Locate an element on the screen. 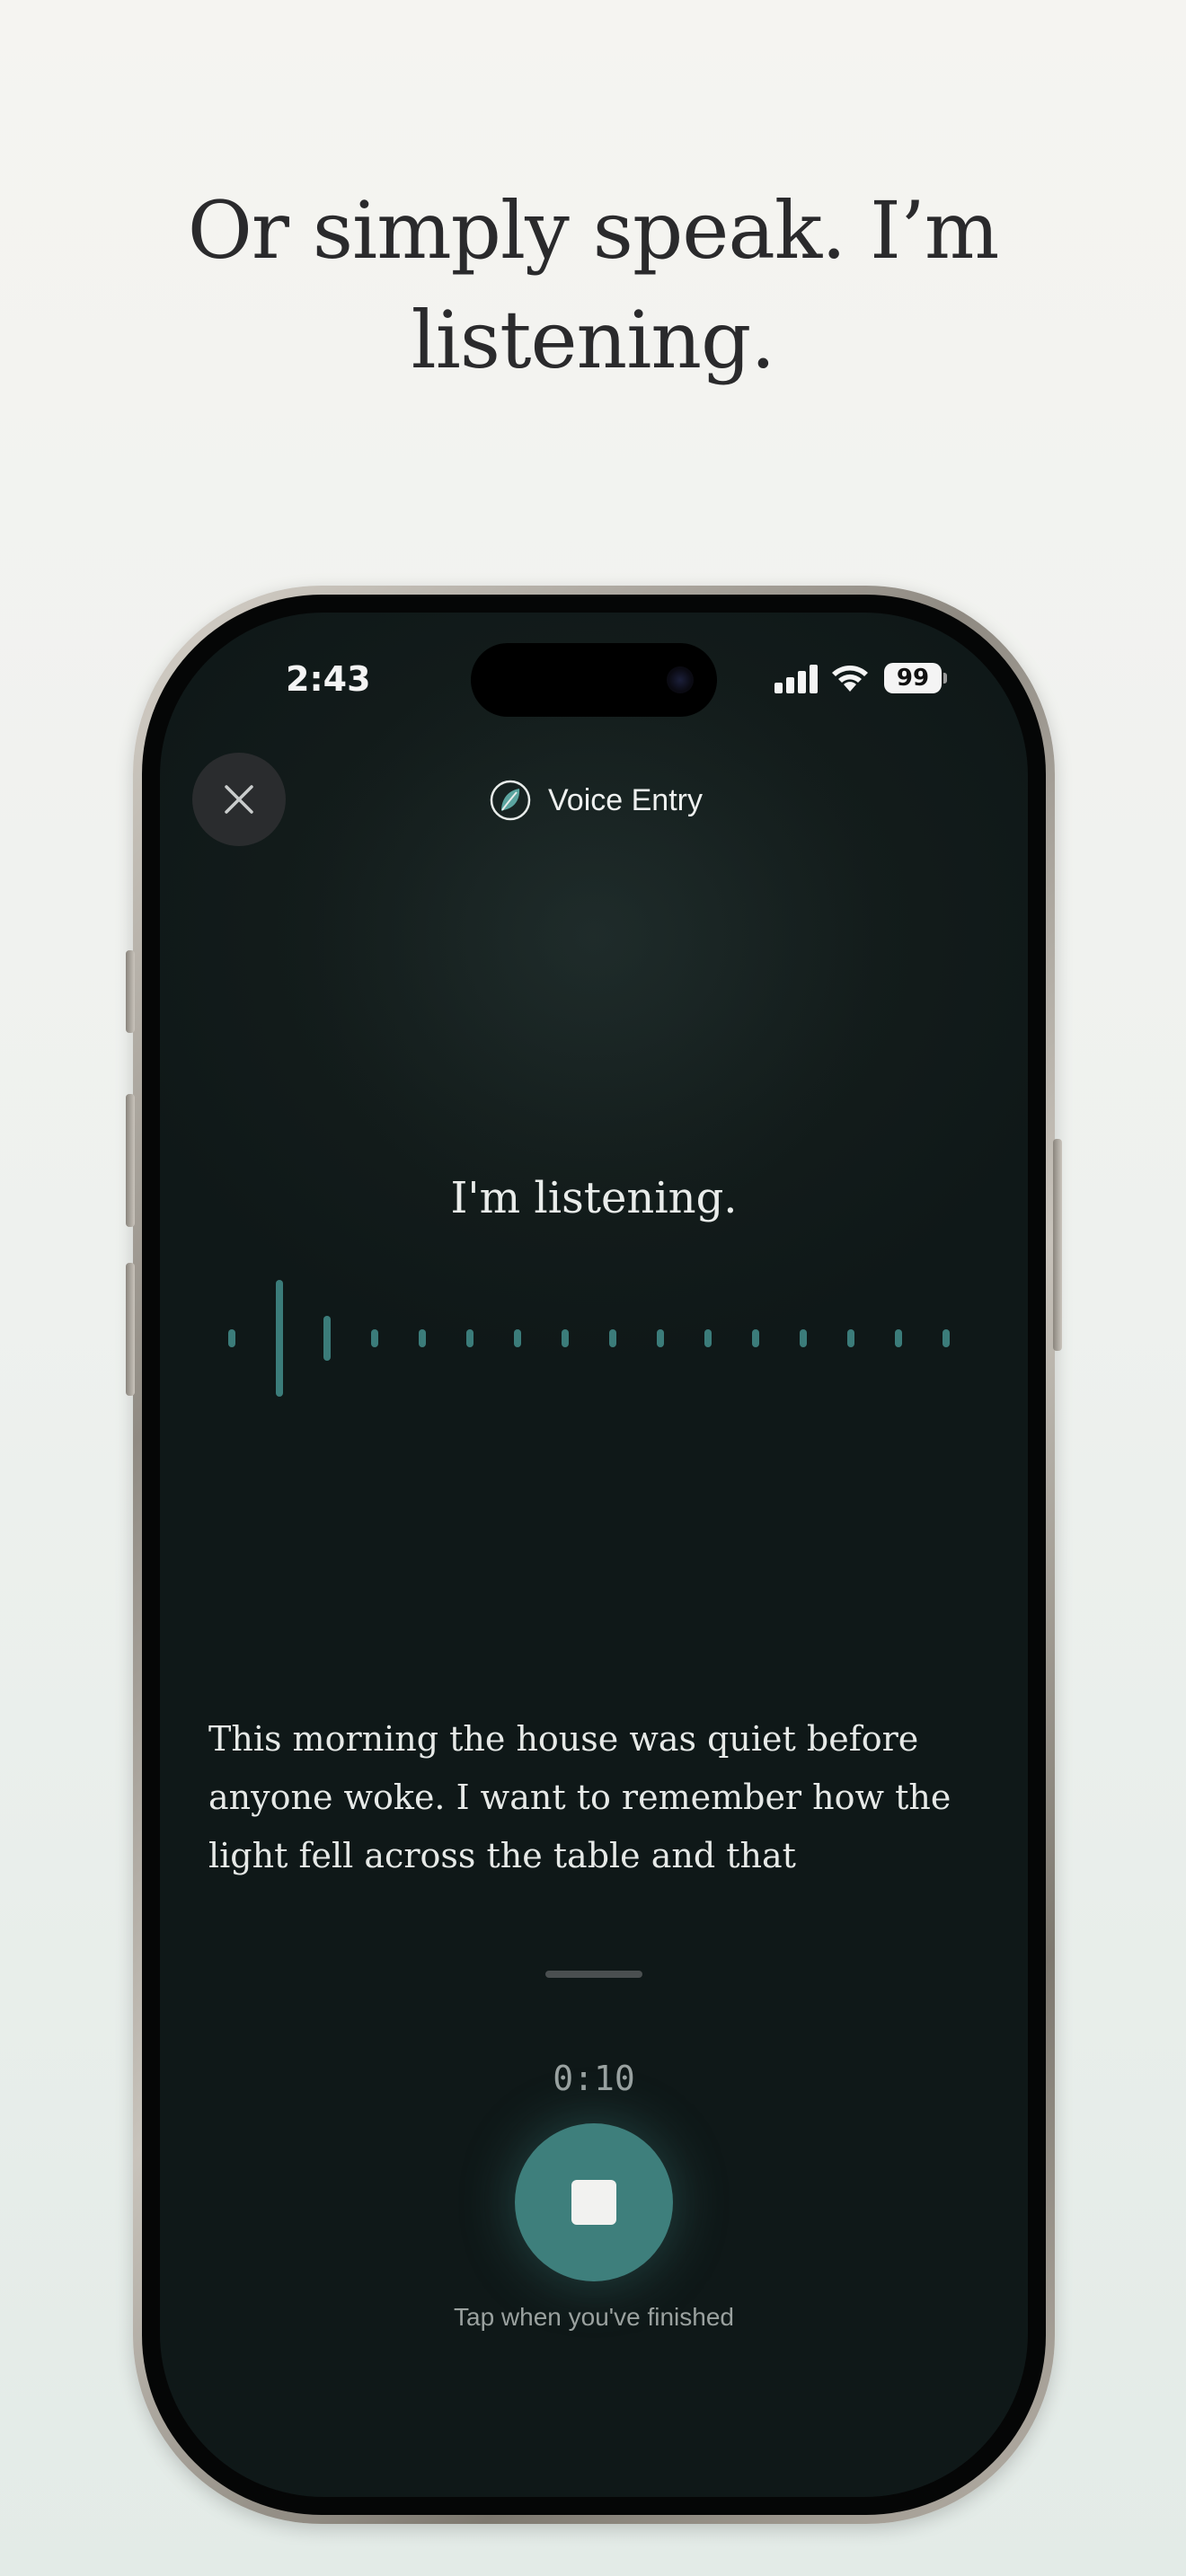 This screenshot has width=1186, height=2576. recording-timer: 0:10 is located at coordinates (594, 2078).